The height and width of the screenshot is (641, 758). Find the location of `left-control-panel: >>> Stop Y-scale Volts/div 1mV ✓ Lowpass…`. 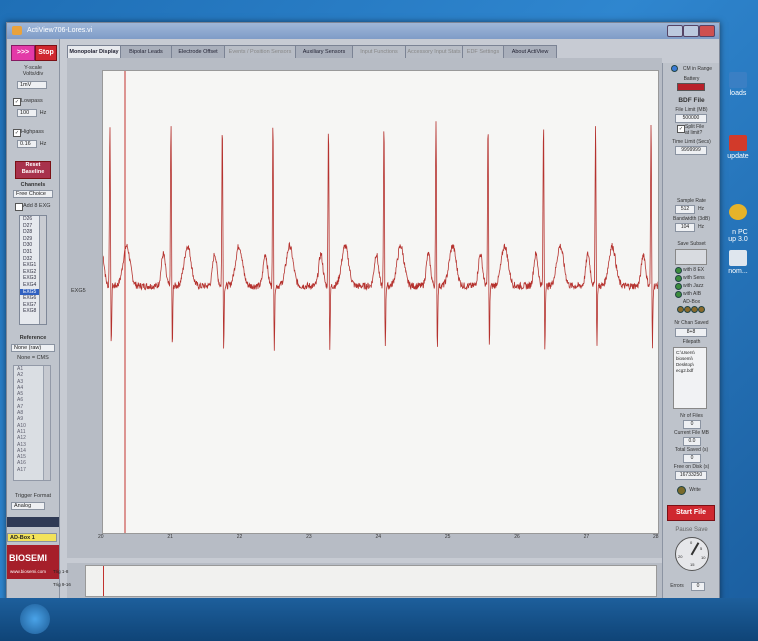

left-control-panel: >>> Stop Y-scale Volts/div 1mV ✓ Lowpass… is located at coordinates (33, 320).